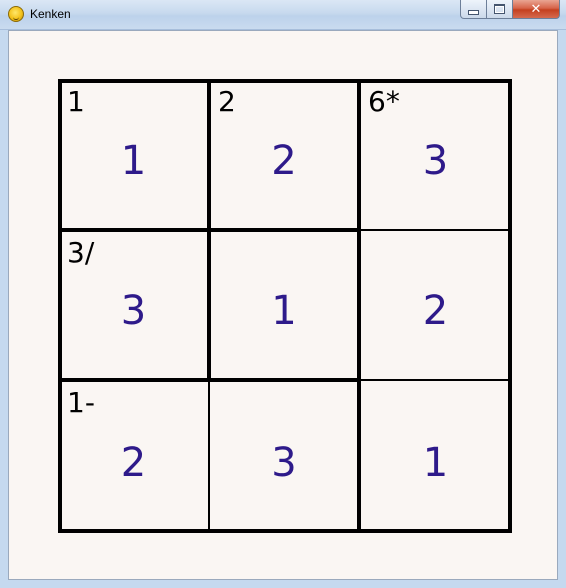 The height and width of the screenshot is (588, 566). I want to click on board-cell: 3, so click(284, 456).